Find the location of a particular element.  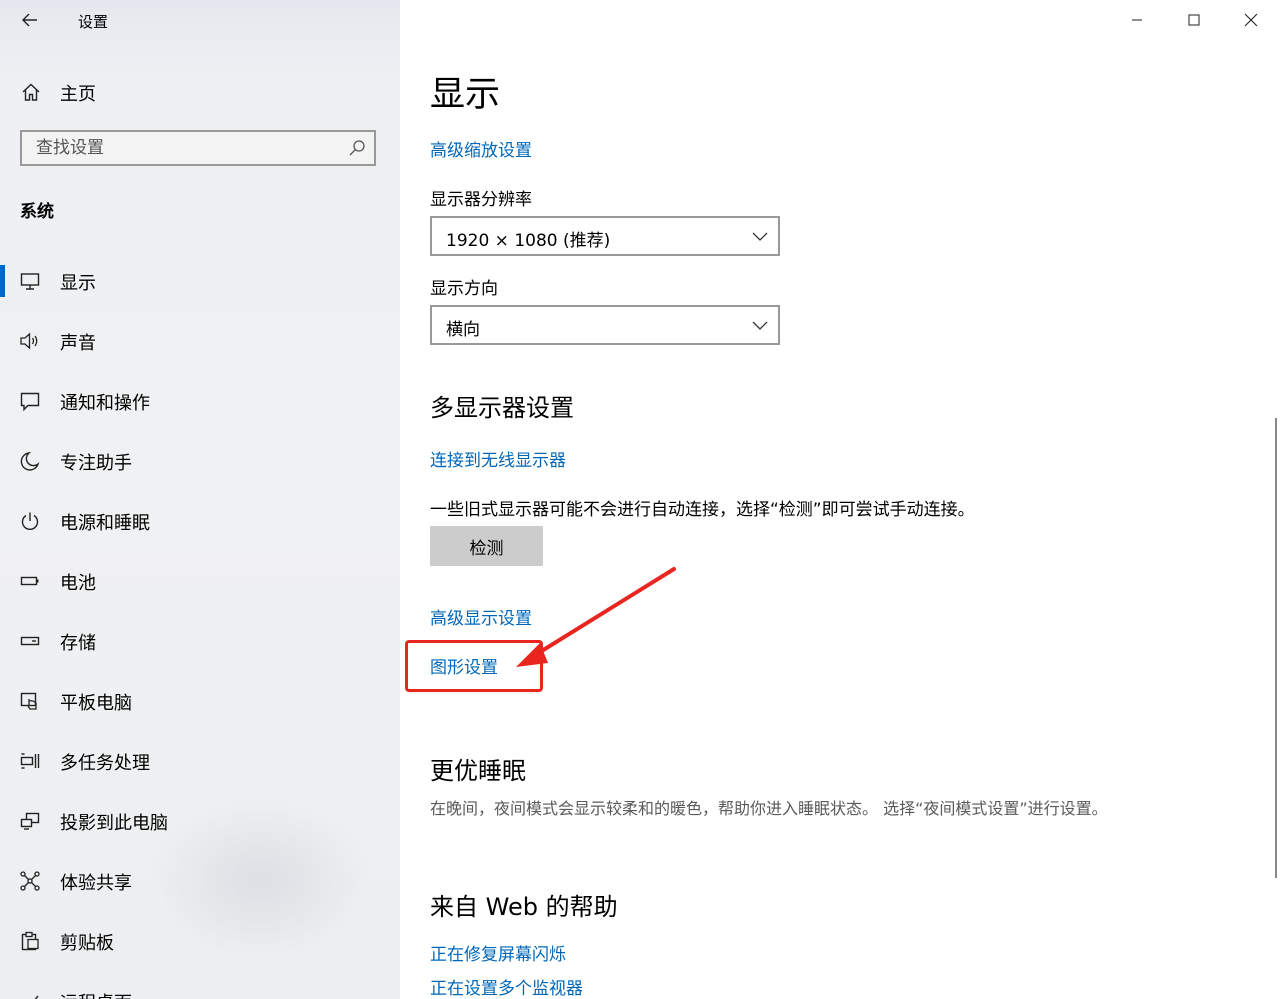

minimize-button is located at coordinates (1137, 20).